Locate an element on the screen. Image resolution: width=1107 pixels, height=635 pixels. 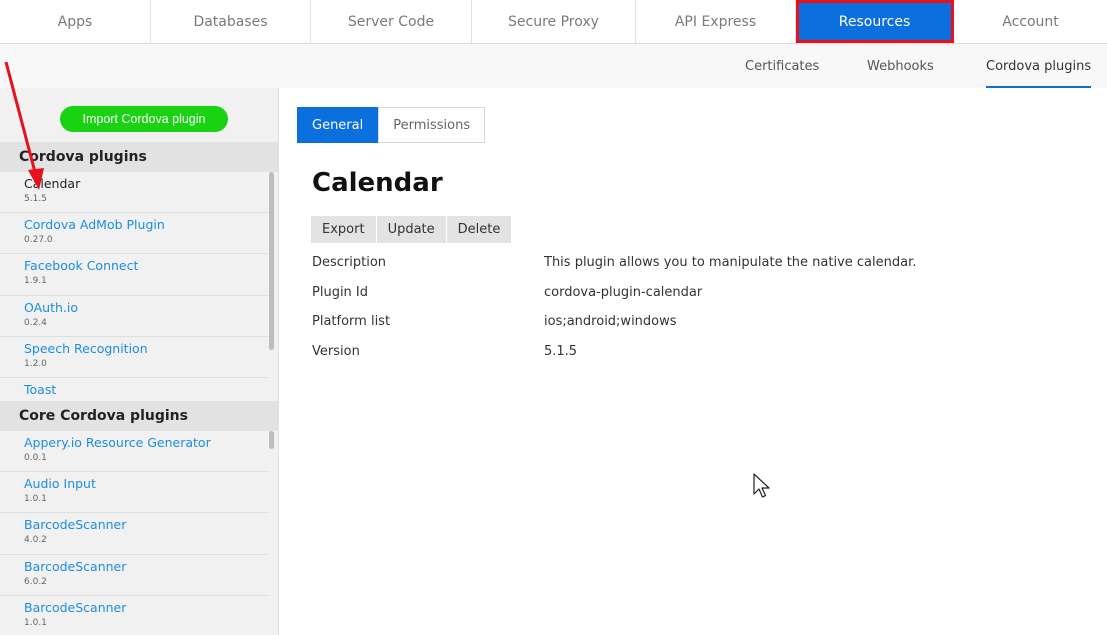
plugin-version: 1.2.0 is located at coordinates (35, 363).